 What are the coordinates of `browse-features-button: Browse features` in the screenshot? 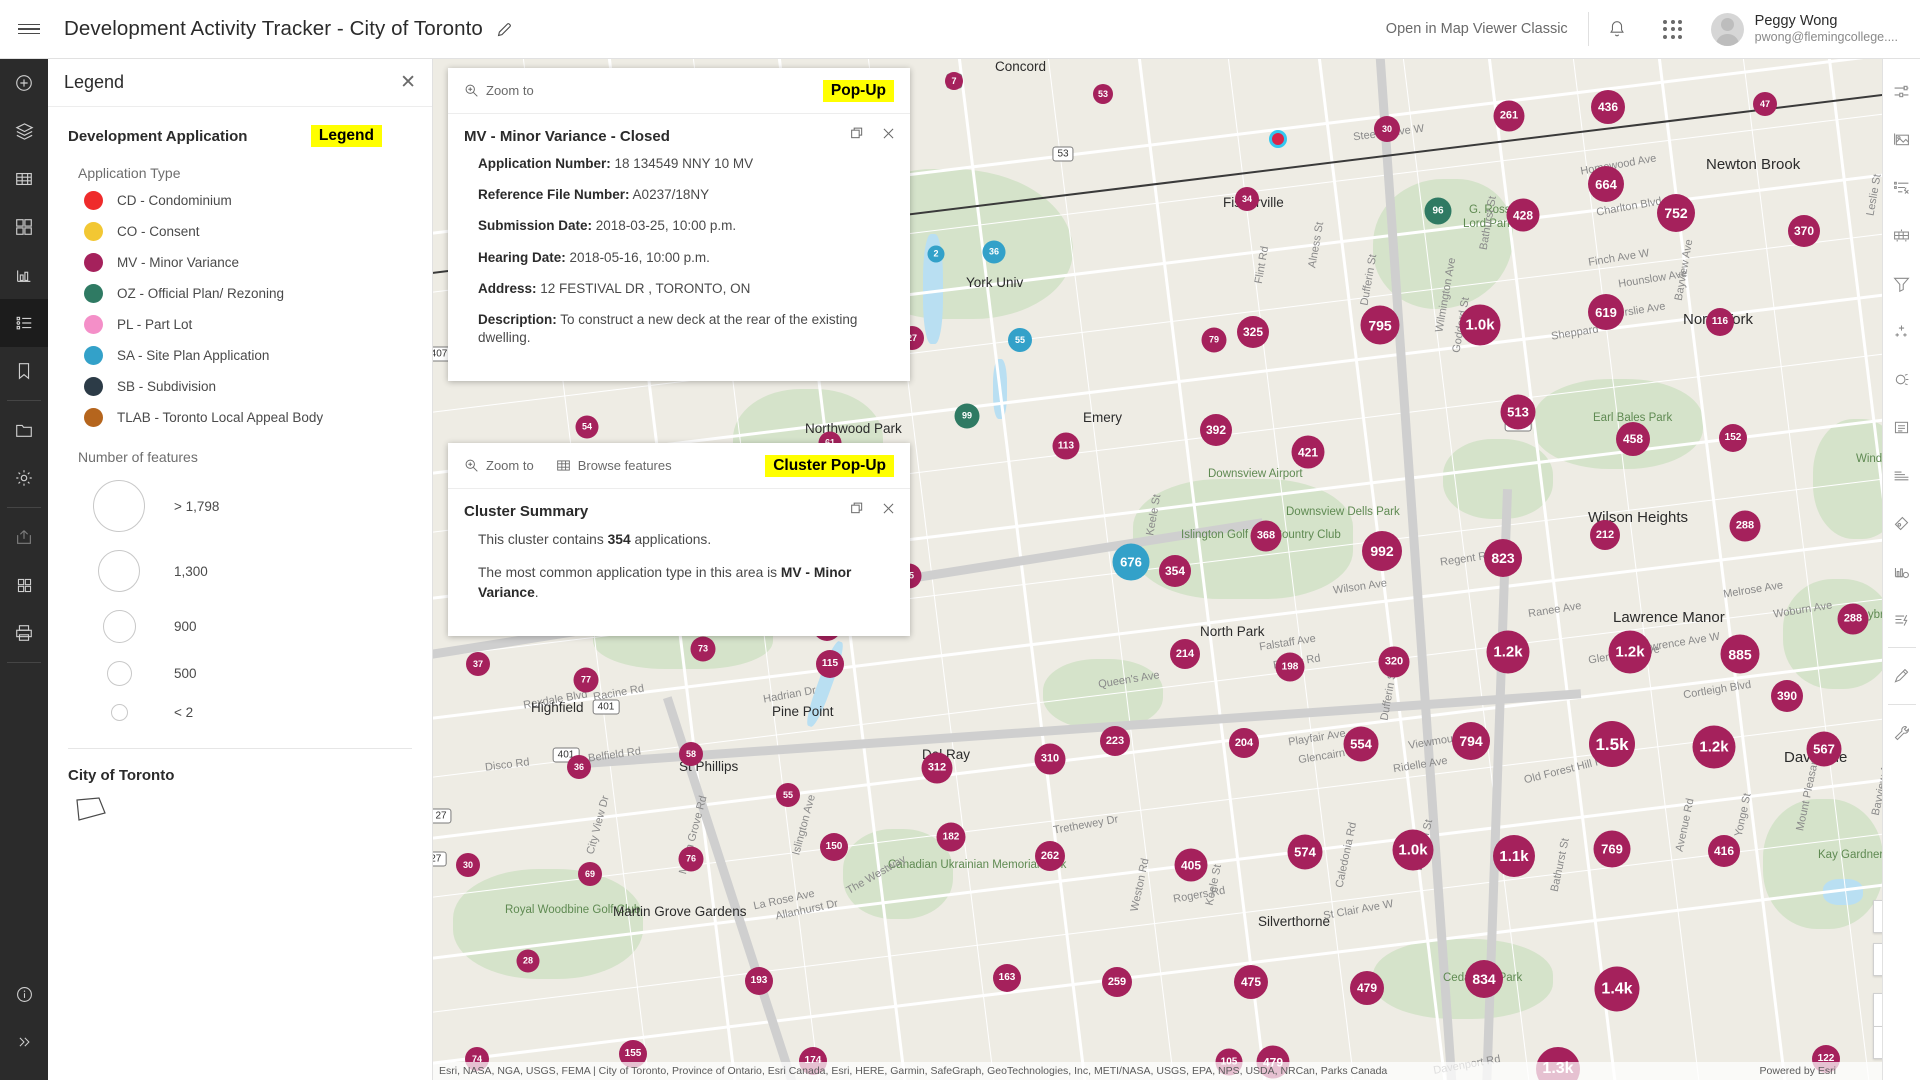 It's located at (614, 465).